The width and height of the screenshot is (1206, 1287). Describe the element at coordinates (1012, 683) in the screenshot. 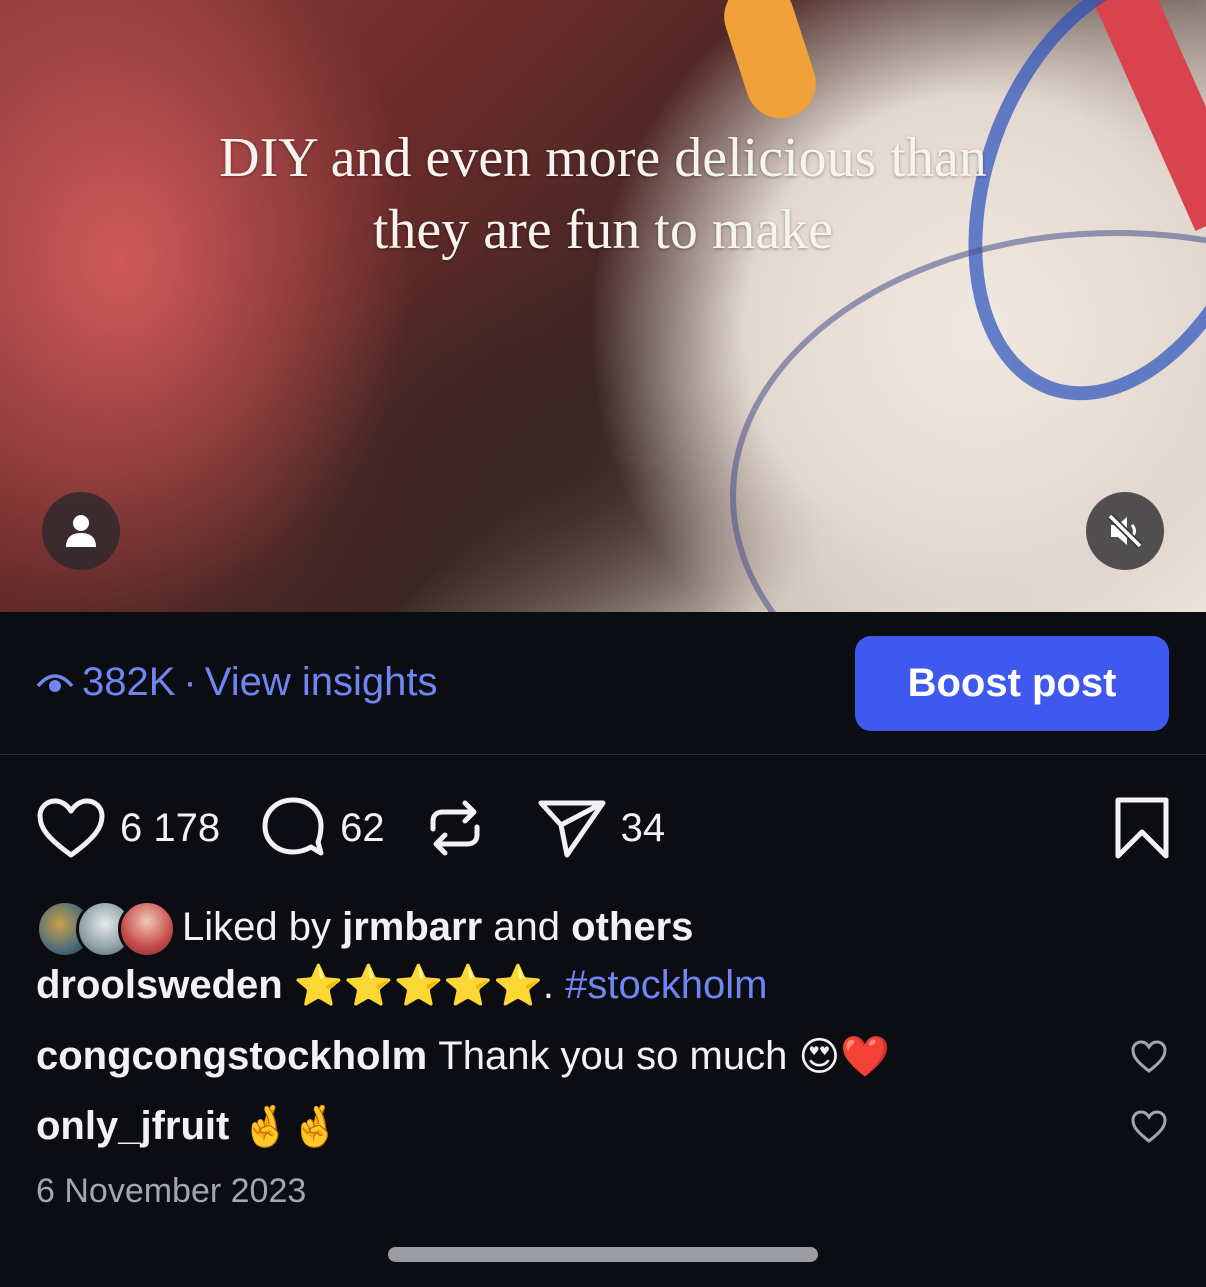

I see `boost-post-button: Boost post` at that location.